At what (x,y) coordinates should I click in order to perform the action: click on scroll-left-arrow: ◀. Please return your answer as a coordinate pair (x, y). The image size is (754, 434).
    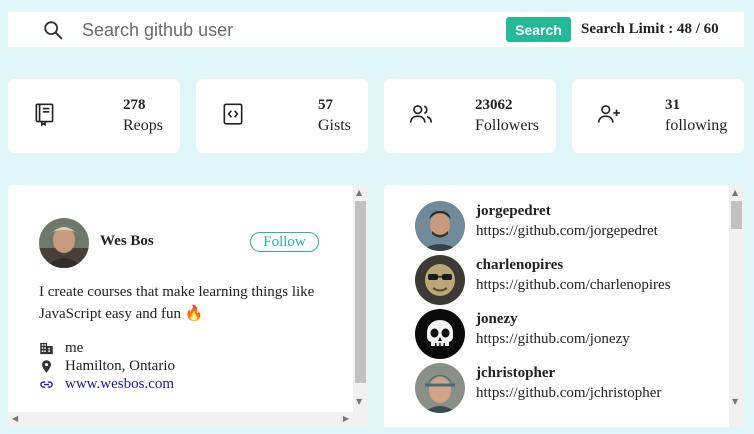
    Looking at the image, I should click on (15, 419).